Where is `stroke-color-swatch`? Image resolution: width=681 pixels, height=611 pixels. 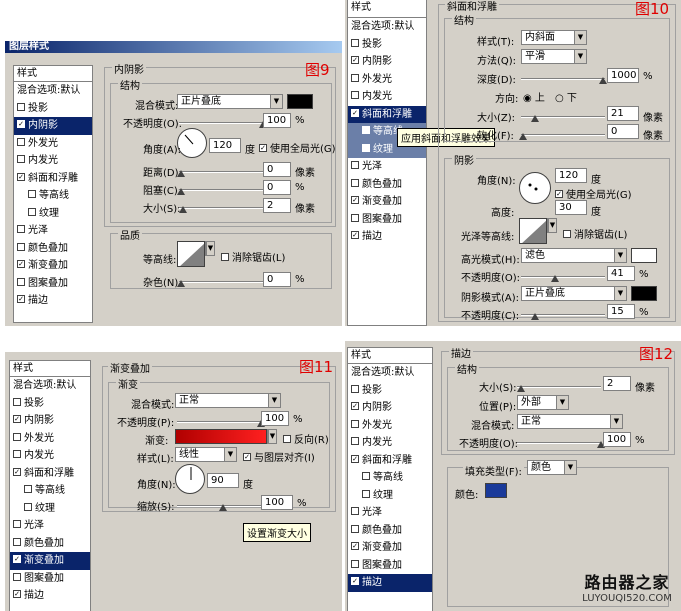 stroke-color-swatch is located at coordinates (496, 490).